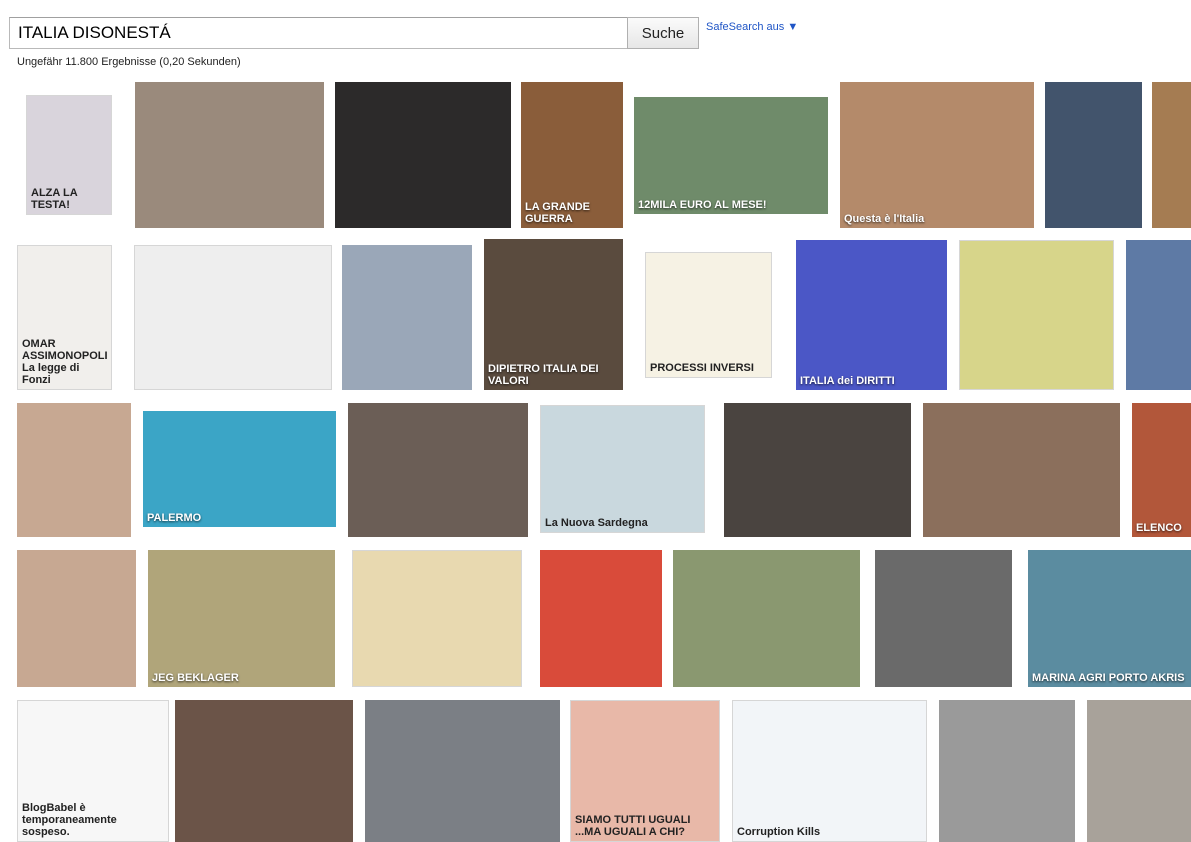  I want to click on thumbnail-caption: OMAR ASSIMONOPOLI La legge di Fonzi, so click(65, 362).